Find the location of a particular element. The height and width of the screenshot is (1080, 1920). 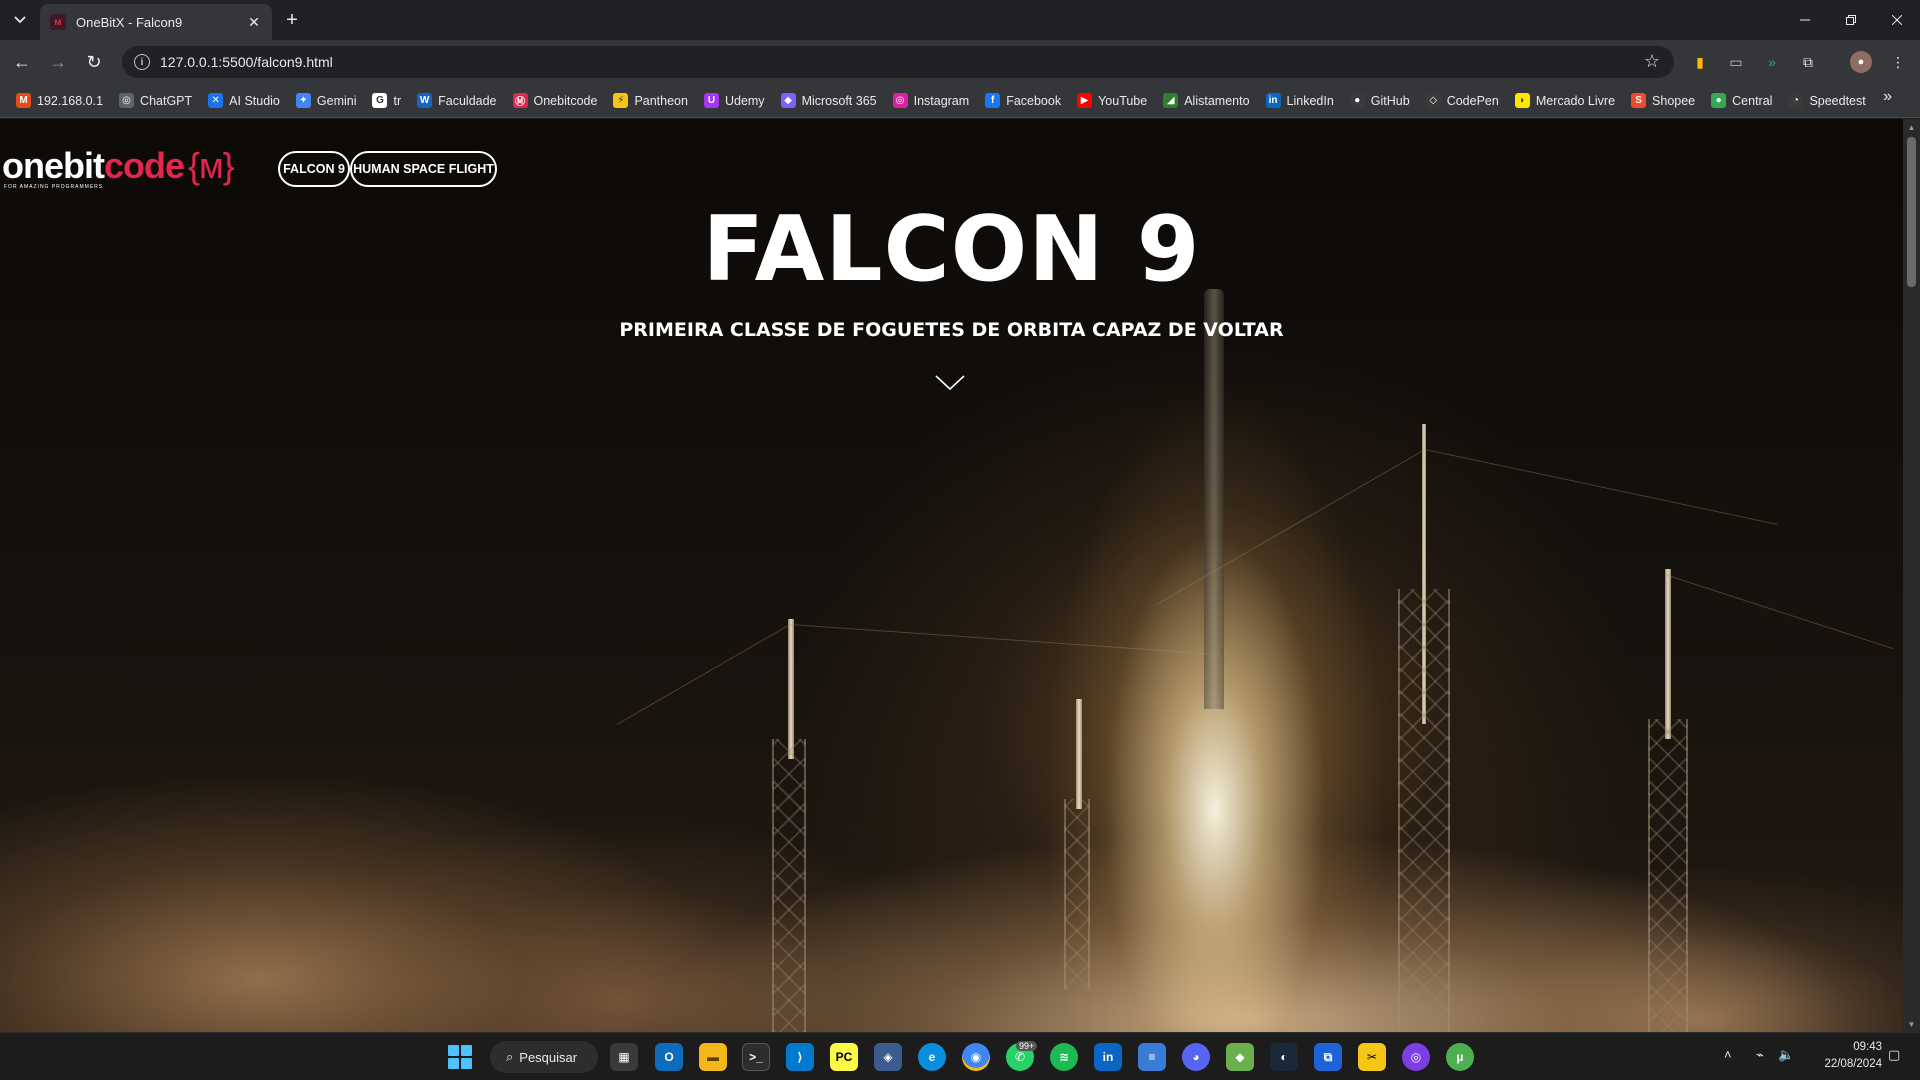

github-icon: ● is located at coordinates (1357, 100).